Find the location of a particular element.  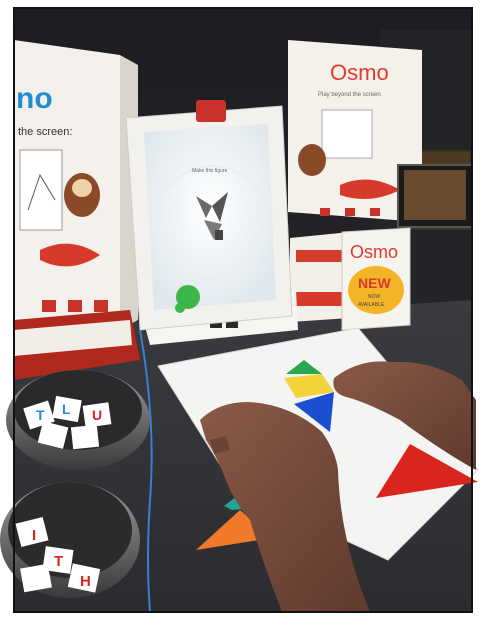

sign-line1: NOW is located at coordinates (374, 297).